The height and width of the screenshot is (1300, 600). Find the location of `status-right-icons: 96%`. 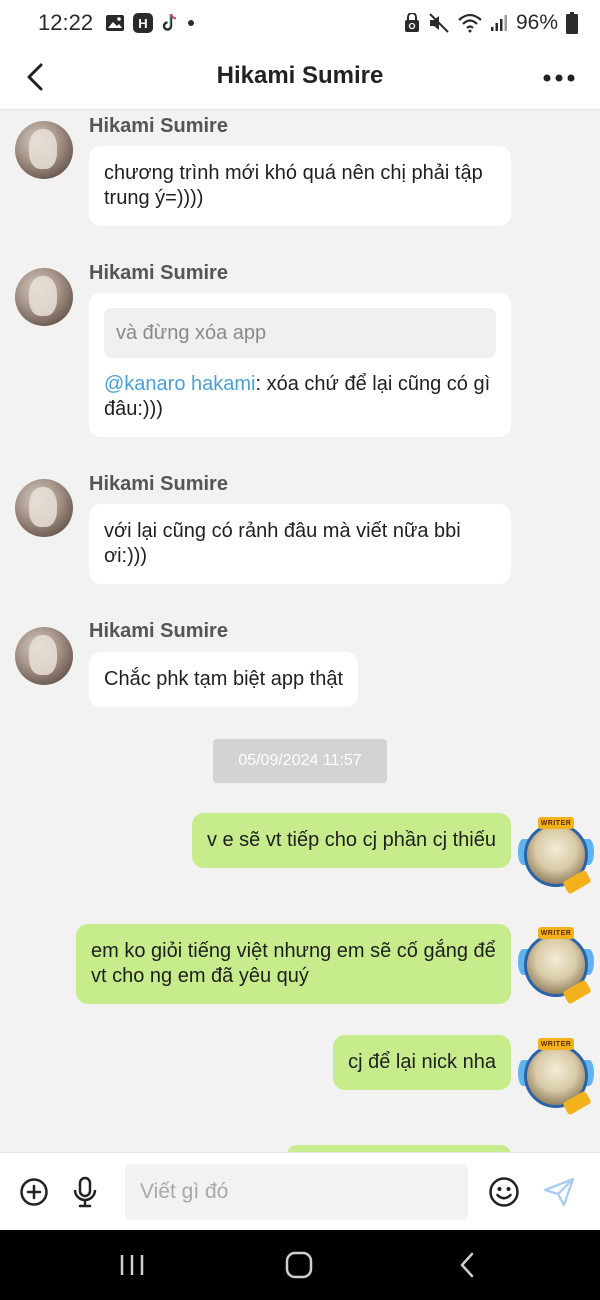

status-right-icons: 96% is located at coordinates (491, 23).